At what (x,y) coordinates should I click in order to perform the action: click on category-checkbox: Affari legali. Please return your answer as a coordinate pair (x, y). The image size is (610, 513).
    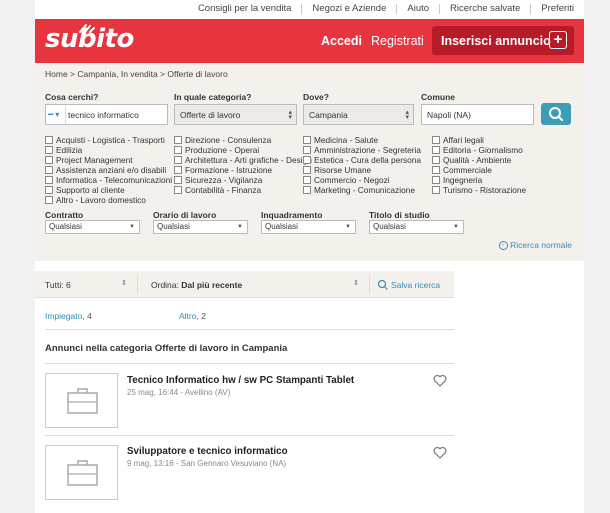
    Looking at the image, I should click on (458, 140).